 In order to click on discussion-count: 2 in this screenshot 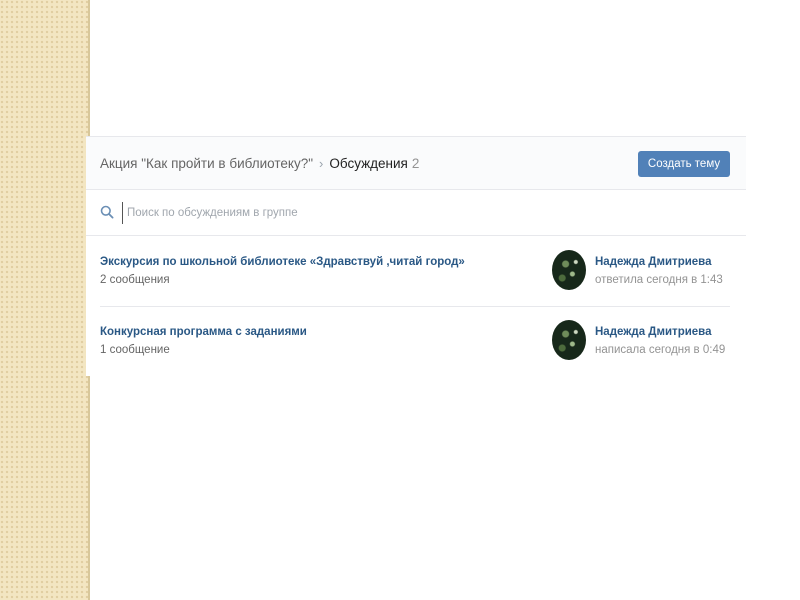, I will do `click(415, 163)`.